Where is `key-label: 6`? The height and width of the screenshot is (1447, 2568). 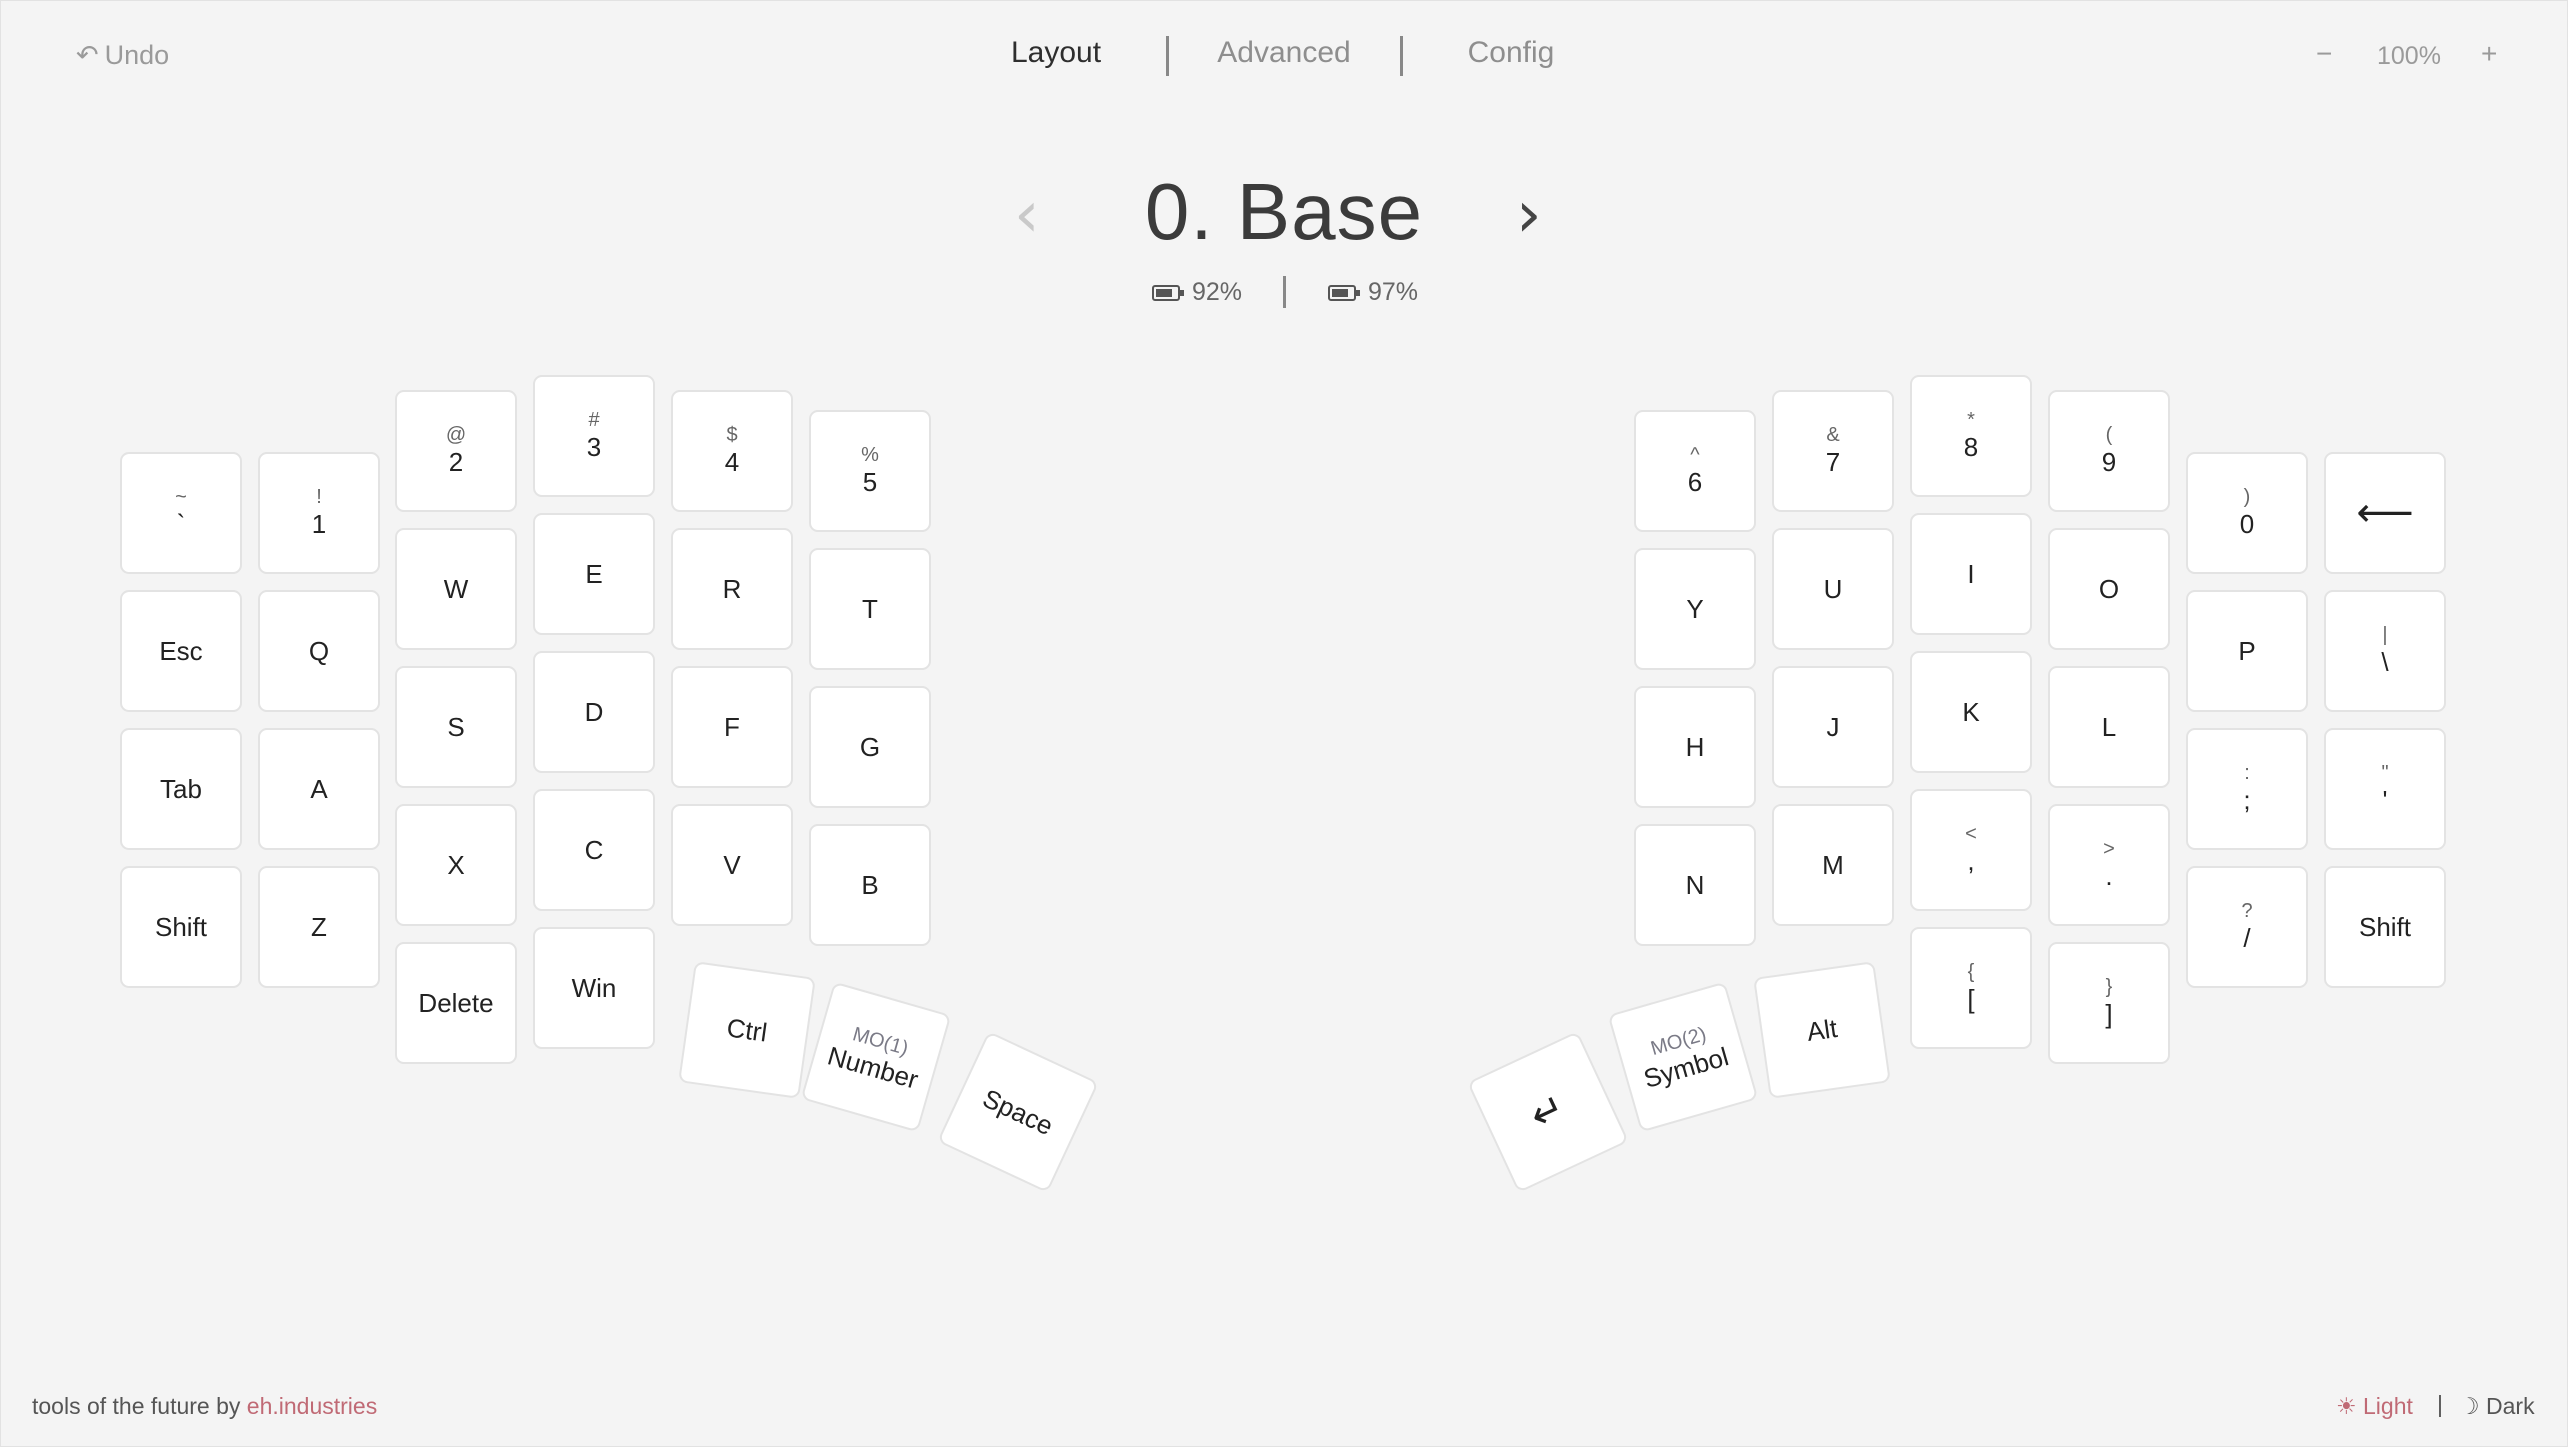
key-label: 6 is located at coordinates (1695, 482).